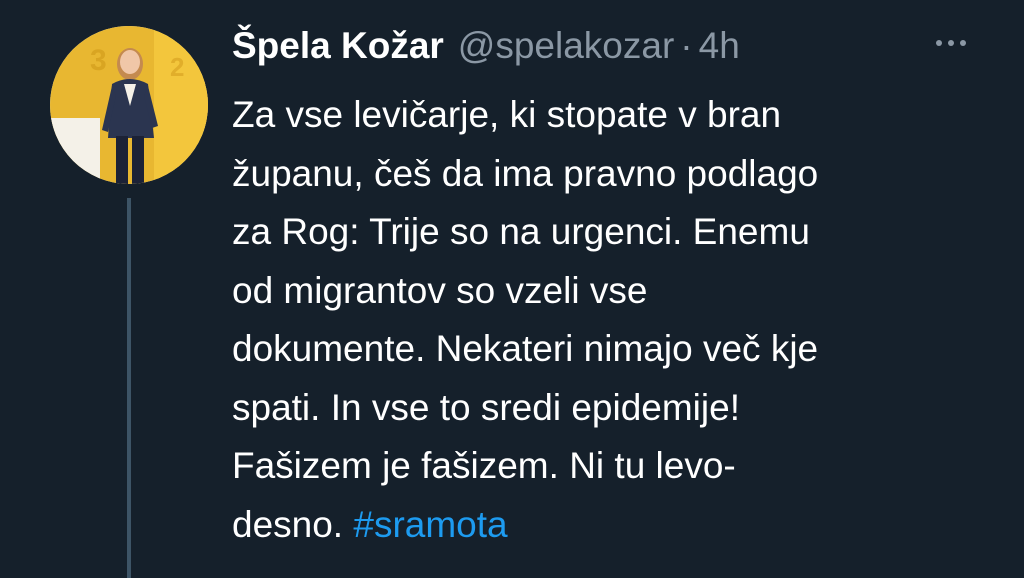 This screenshot has height=578, width=1024. I want to click on thread-connector-line, so click(129, 388).